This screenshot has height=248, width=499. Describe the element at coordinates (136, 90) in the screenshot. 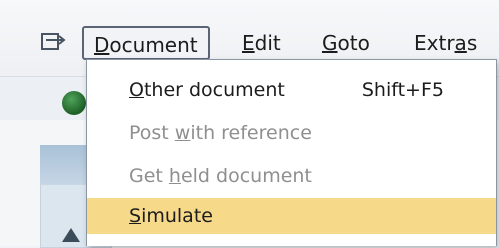

I see `option-label-mnemonic: O` at that location.